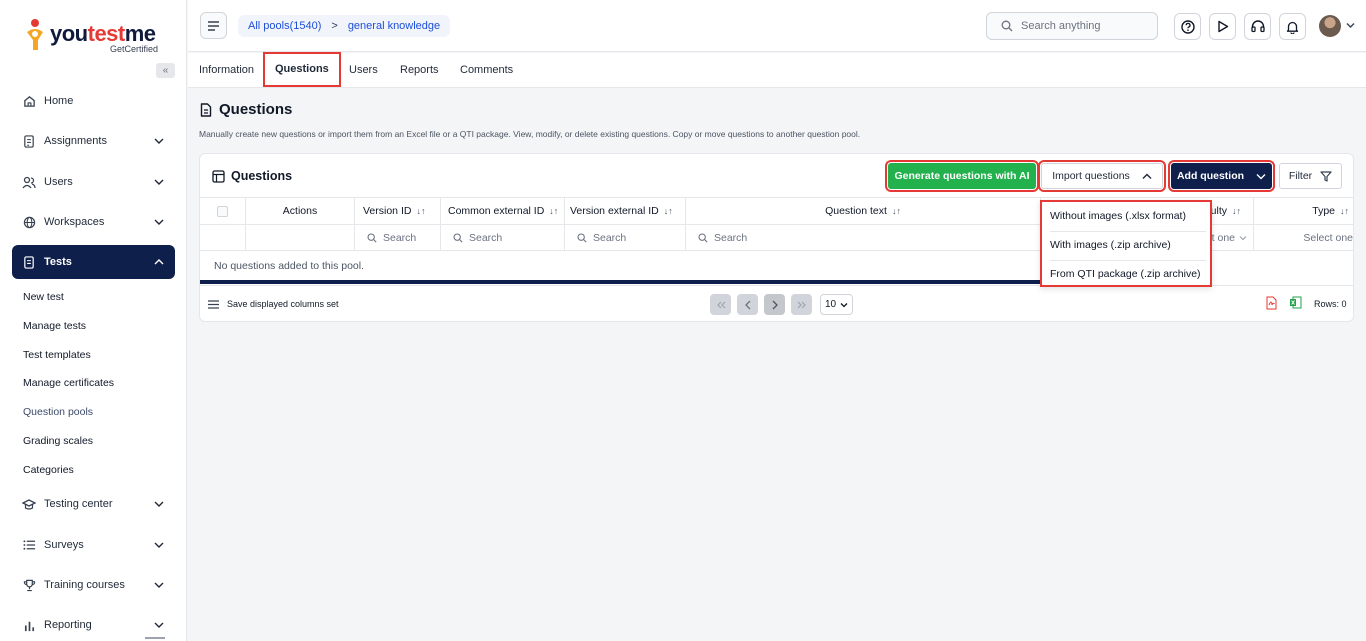 The height and width of the screenshot is (641, 1366). What do you see at coordinates (58, 262) in the screenshot?
I see `sidebar-item-label: Tests` at bounding box center [58, 262].